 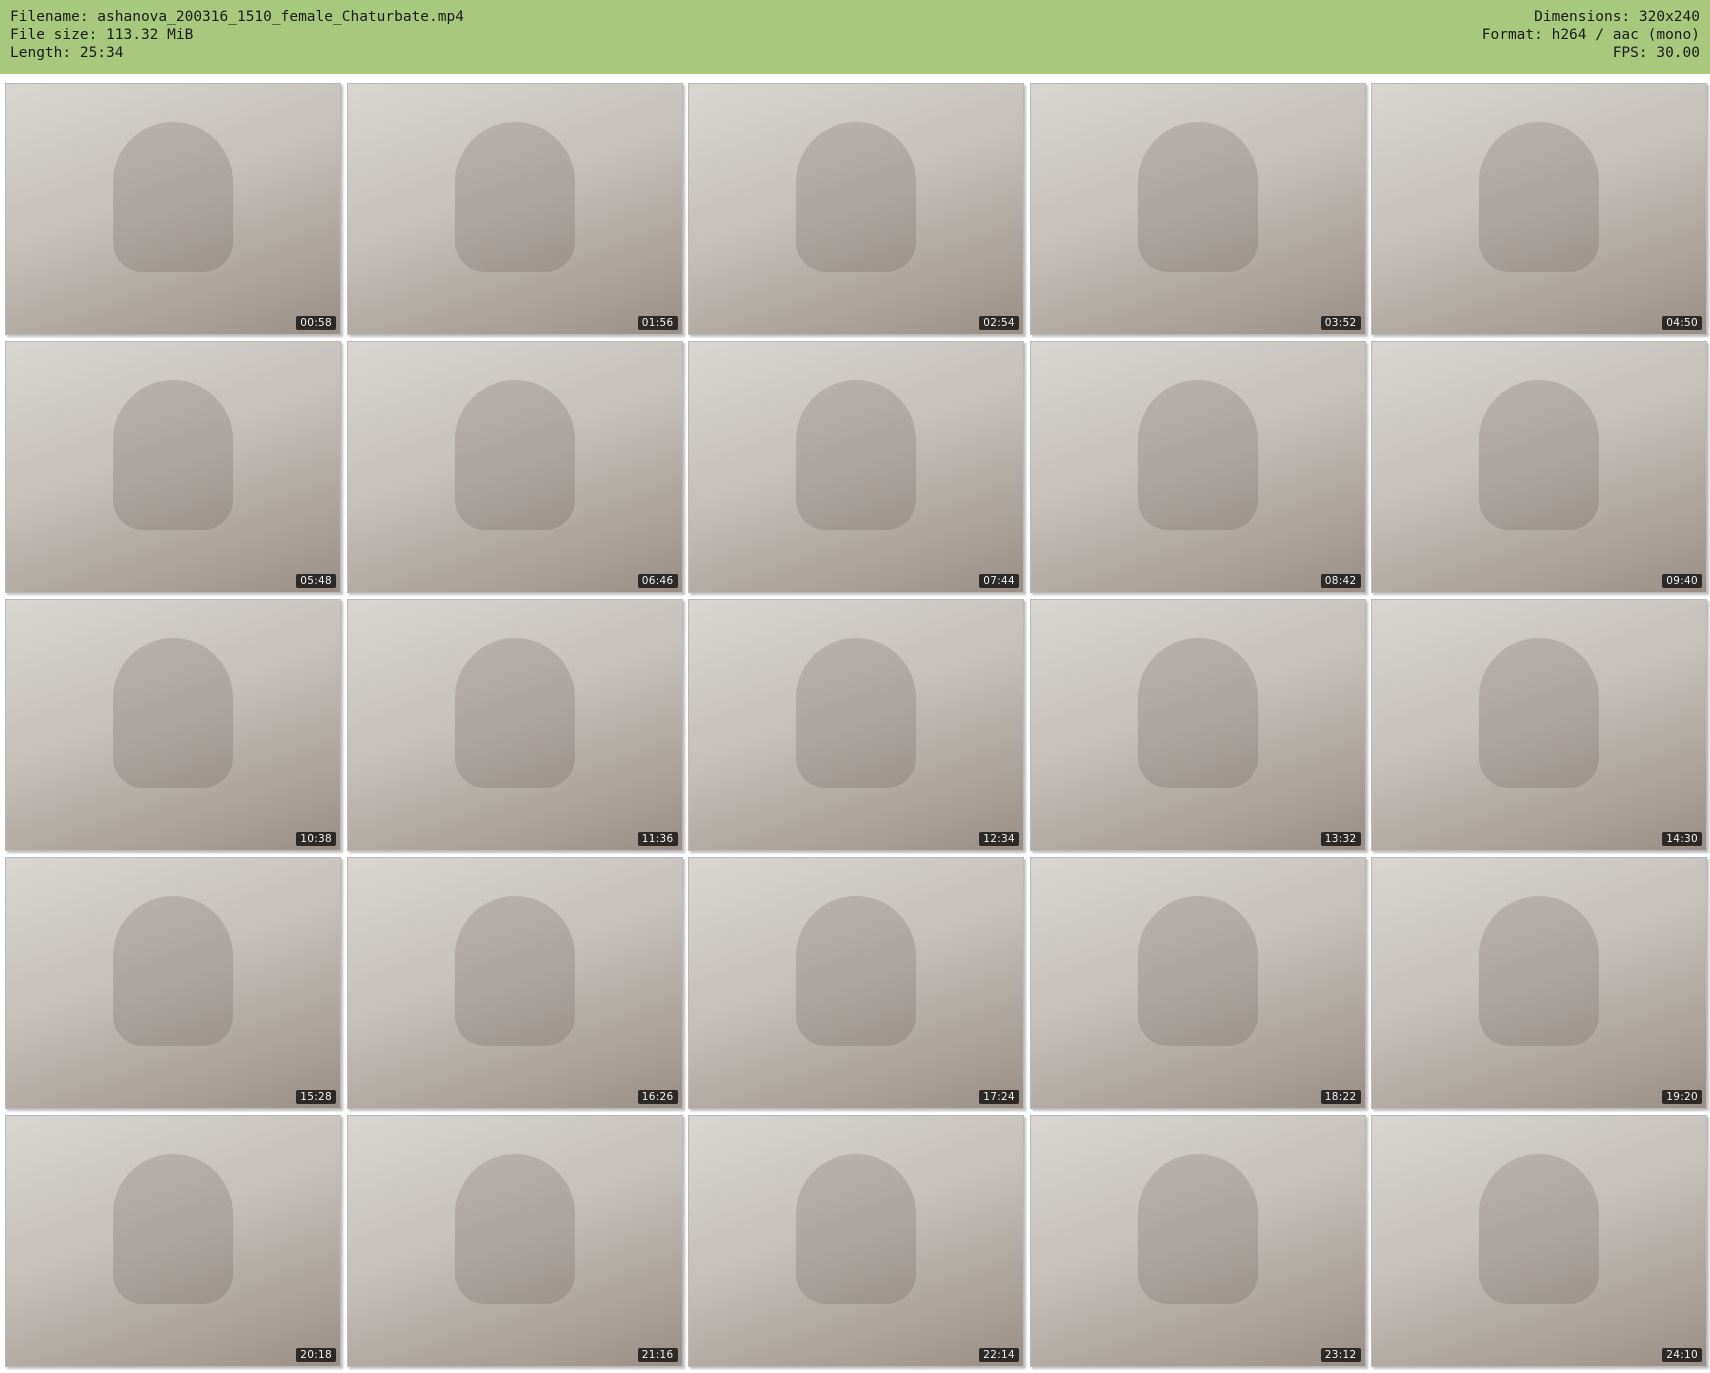 I want to click on dimensions-text: Dimensions: 320x240, so click(x=1617, y=17).